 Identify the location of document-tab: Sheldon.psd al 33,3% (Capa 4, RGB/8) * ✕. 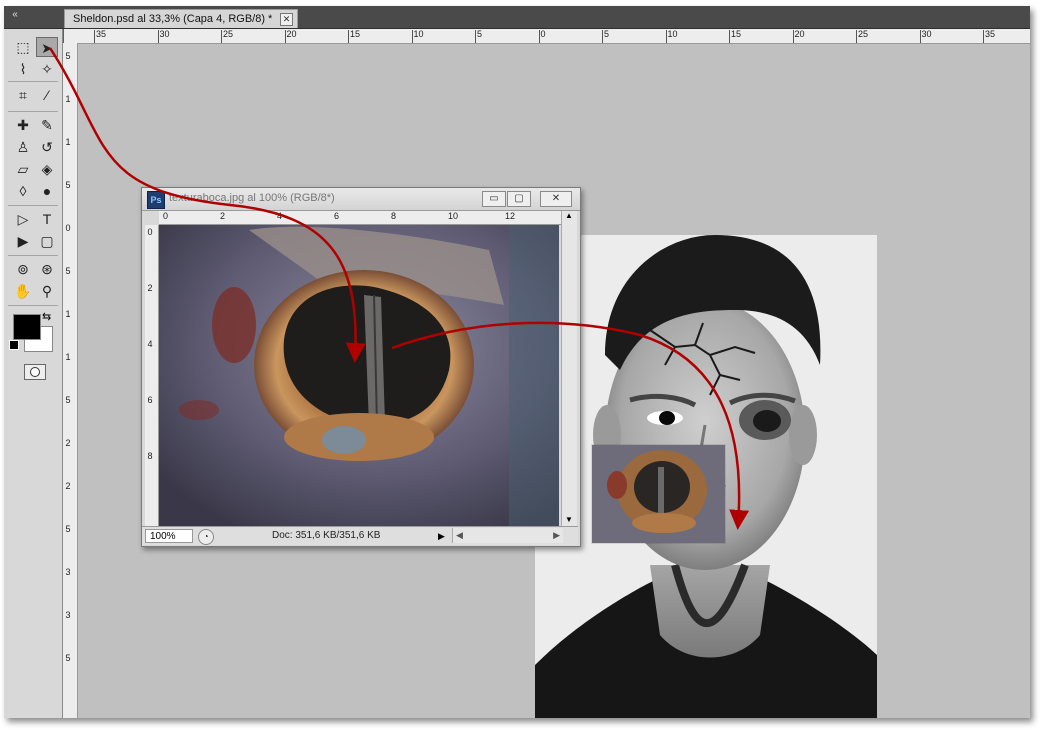
(181, 18).